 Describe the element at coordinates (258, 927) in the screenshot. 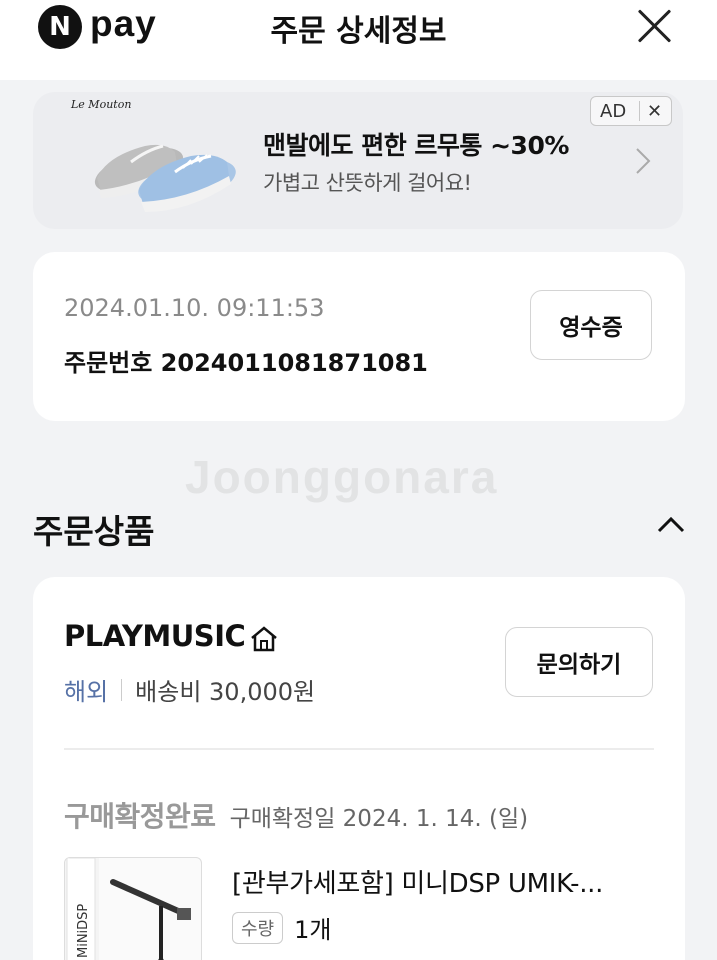

I see `quantity-label: 수량` at that location.